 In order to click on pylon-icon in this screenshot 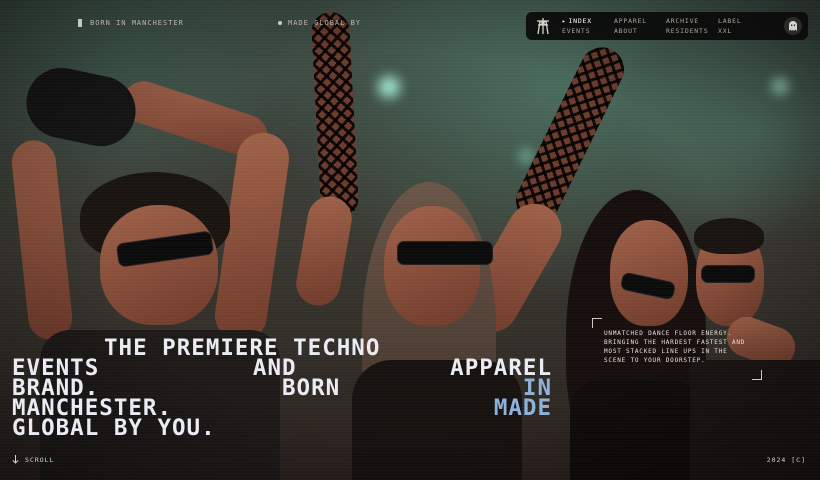, I will do `click(543, 26)`.